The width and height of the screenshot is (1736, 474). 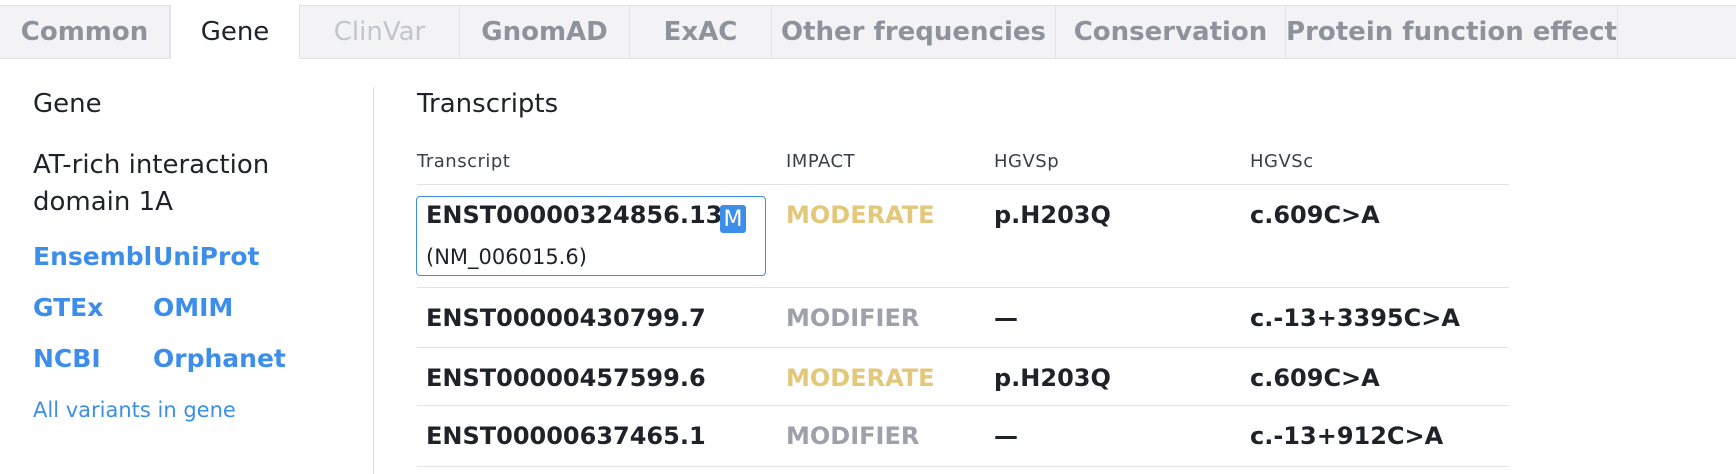 What do you see at coordinates (574, 215) in the screenshot?
I see `transcript-id: ENST00000324856.13` at bounding box center [574, 215].